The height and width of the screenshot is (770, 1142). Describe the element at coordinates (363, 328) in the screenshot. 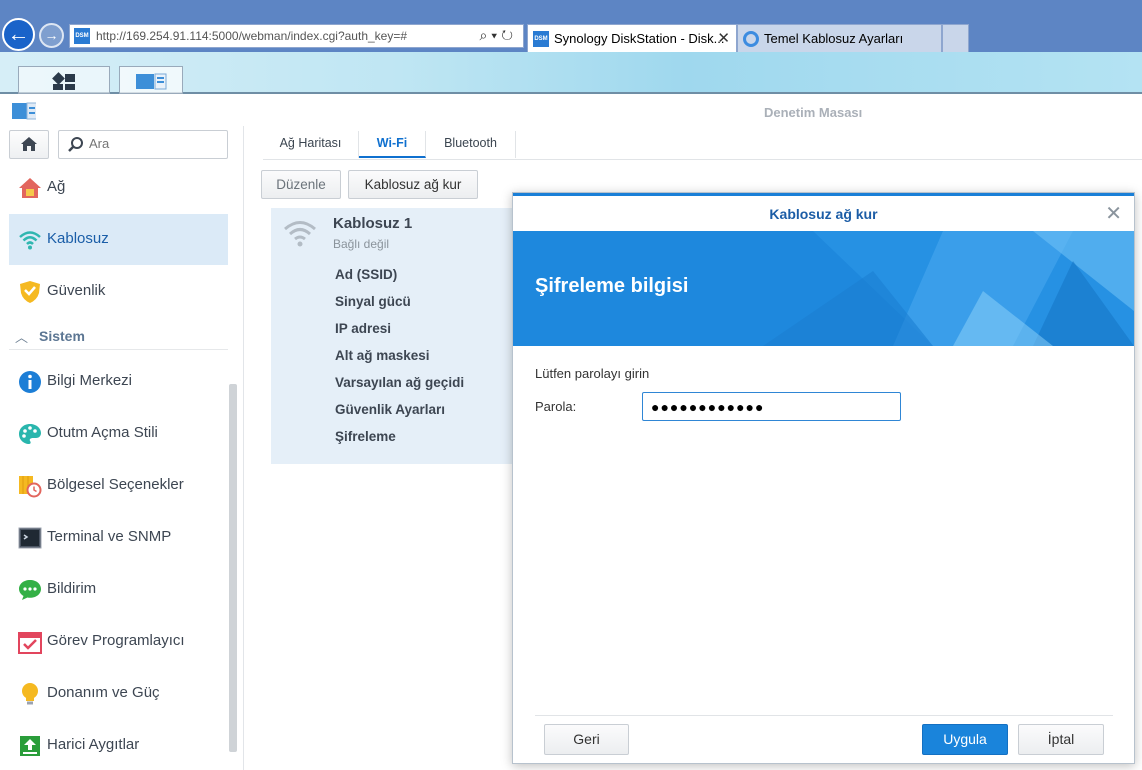

I see `field-ip-label: IP adresi` at that location.